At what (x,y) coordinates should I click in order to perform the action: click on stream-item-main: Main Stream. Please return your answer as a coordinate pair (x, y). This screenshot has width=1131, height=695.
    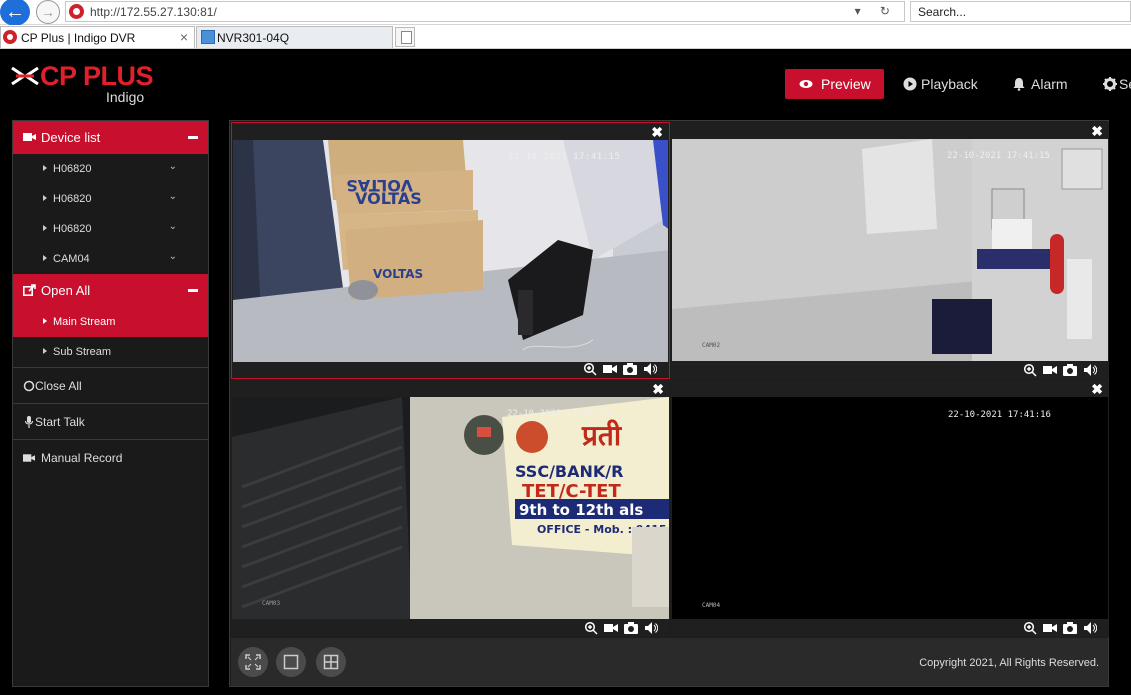
    Looking at the image, I should click on (110, 322).